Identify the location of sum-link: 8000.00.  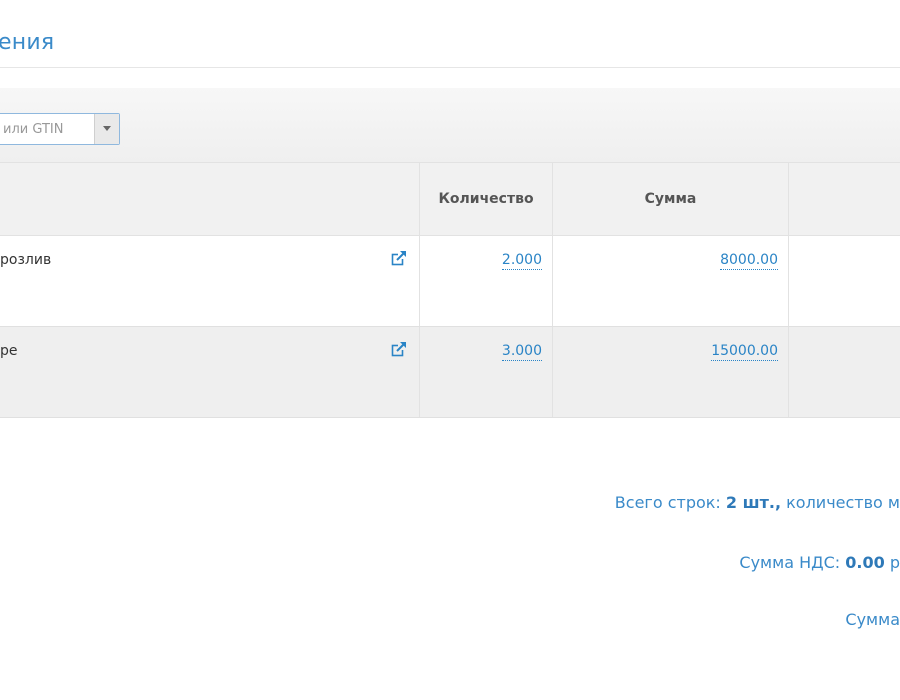
(749, 261).